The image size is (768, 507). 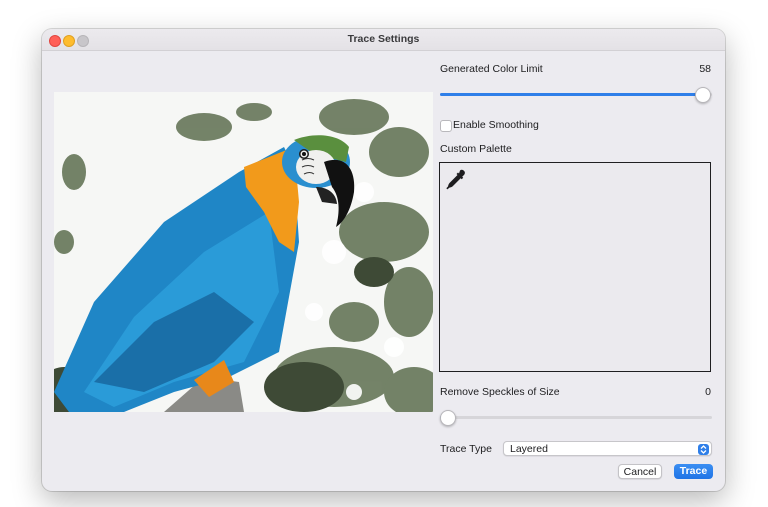 I want to click on remove-speckles-slider-knob, so click(x=448, y=418).